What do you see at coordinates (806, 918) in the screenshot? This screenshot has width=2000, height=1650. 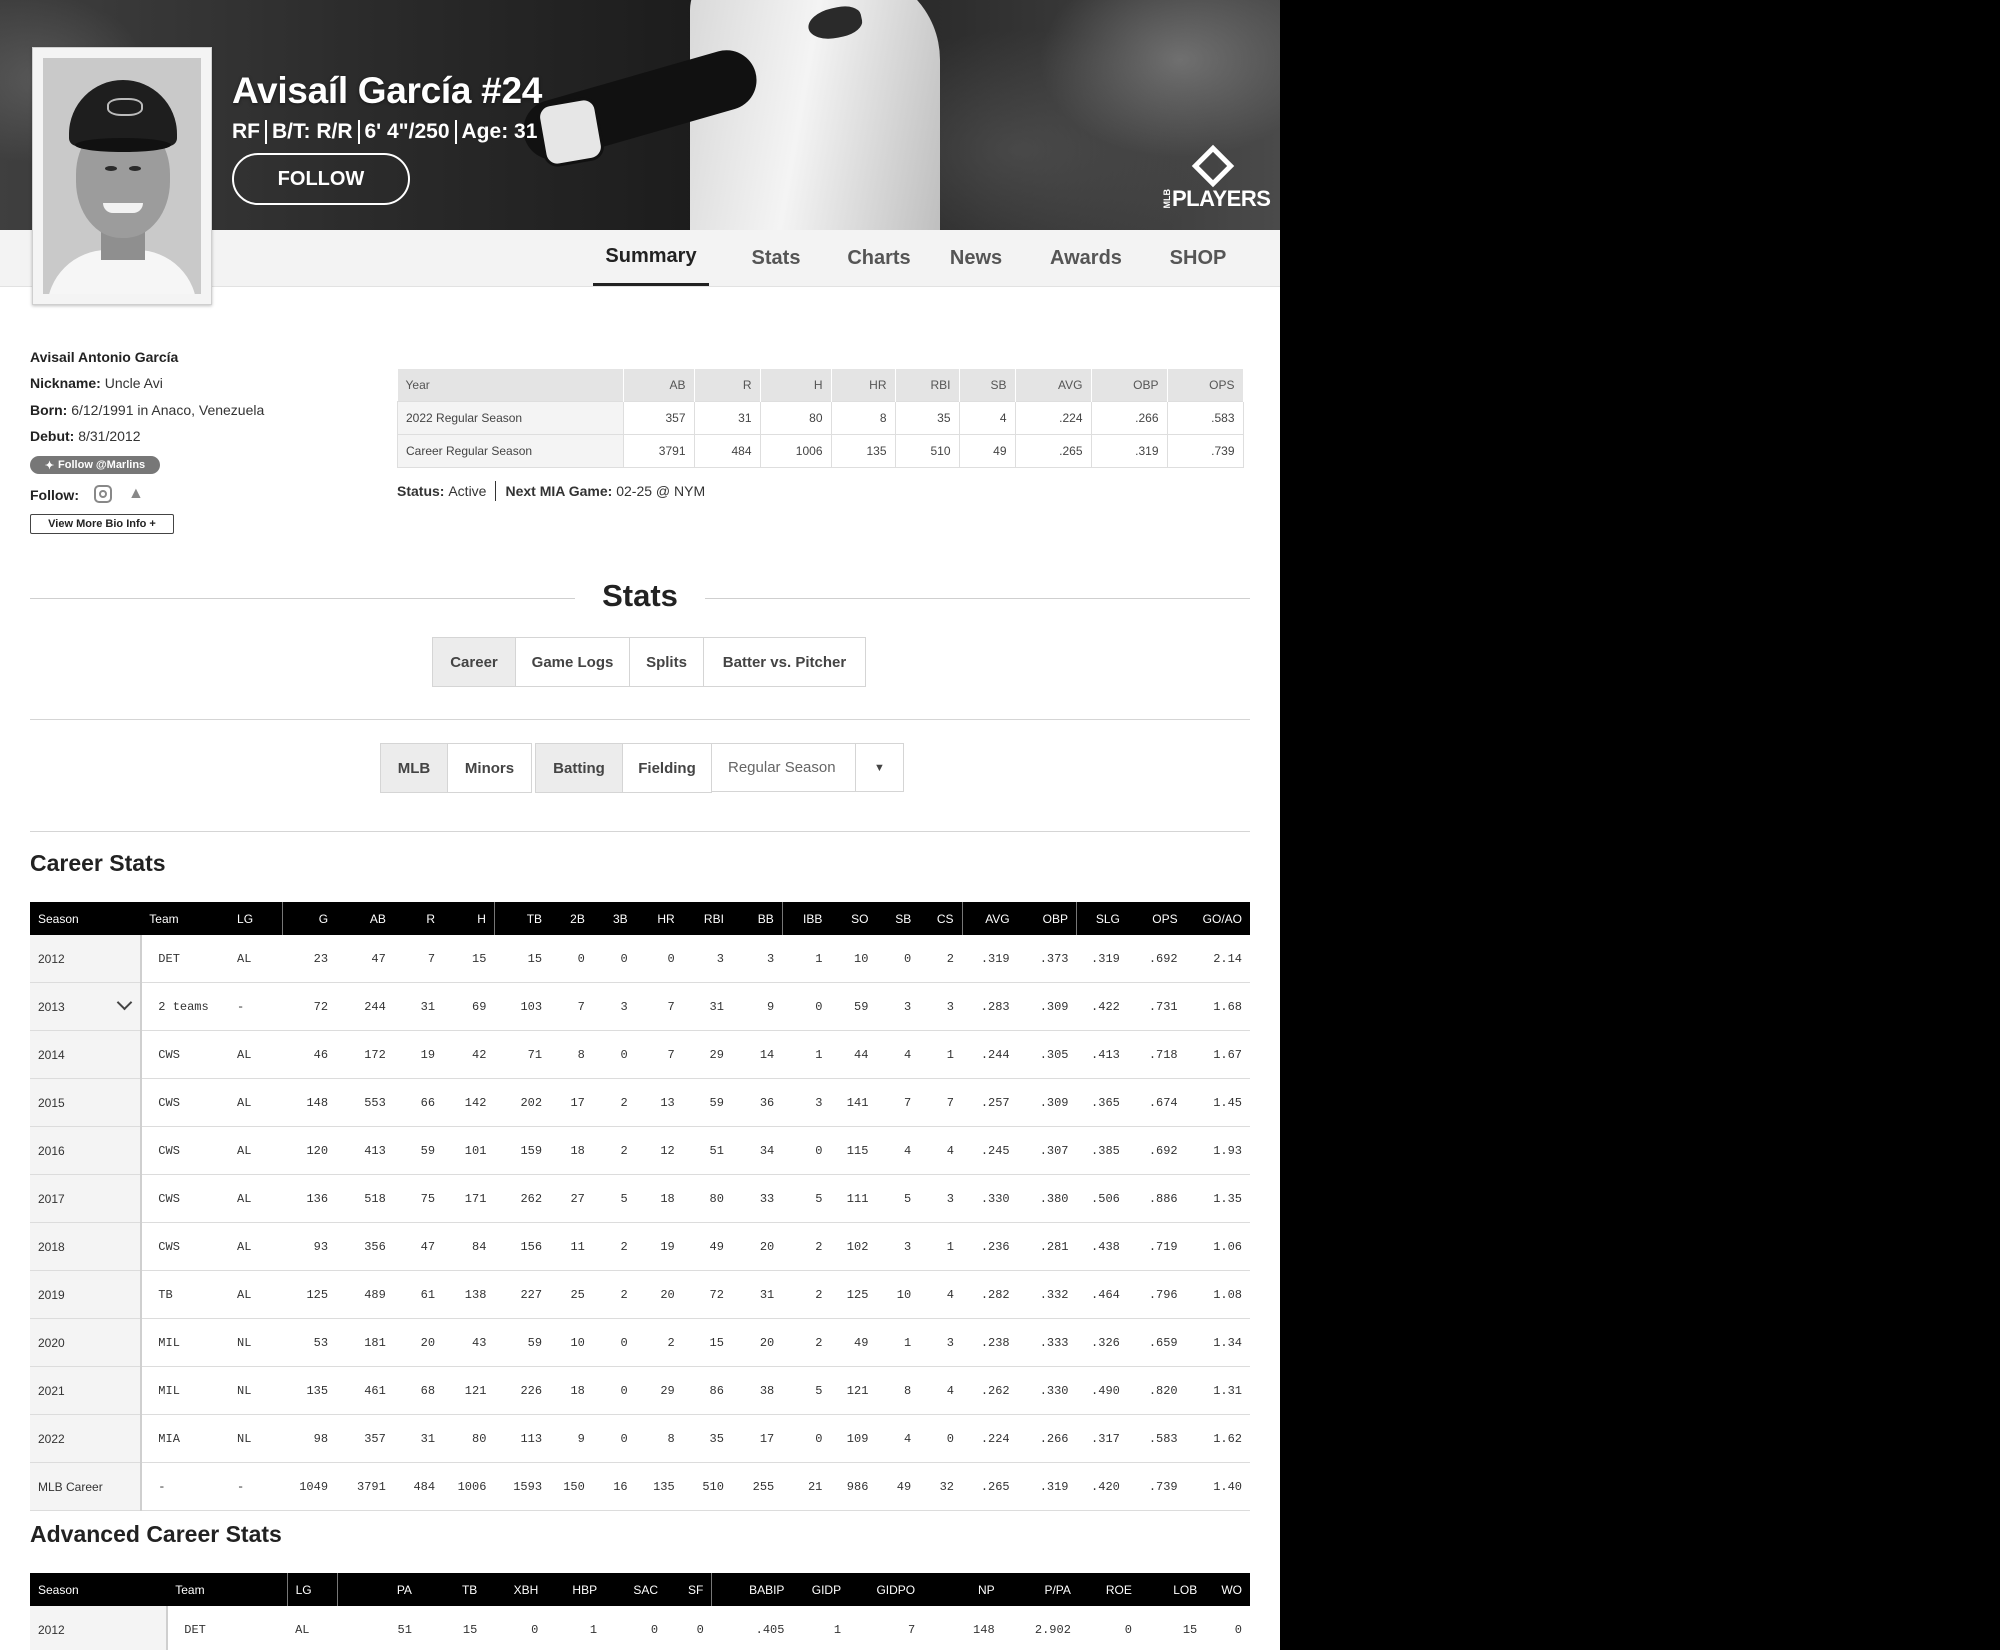 I see `column-header: IBB` at bounding box center [806, 918].